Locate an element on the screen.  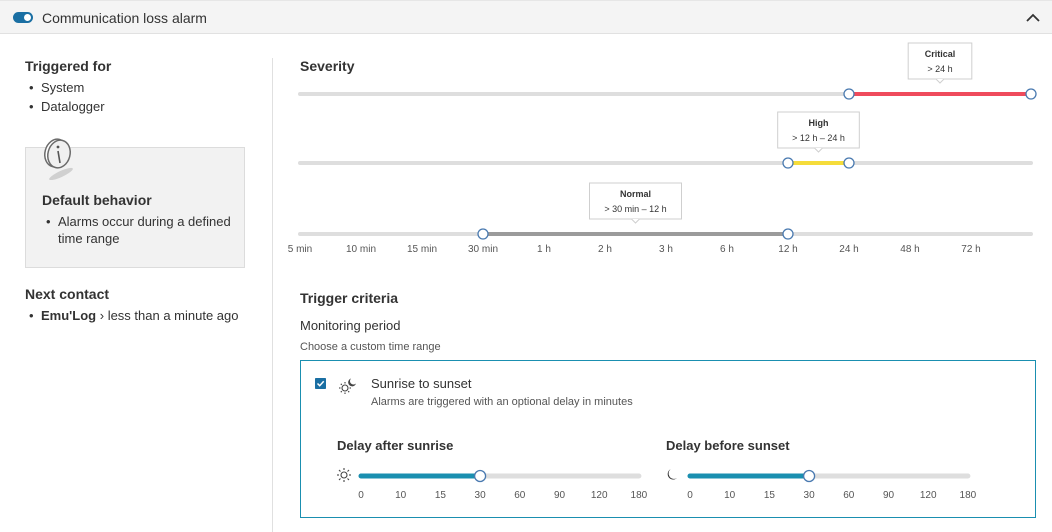
moon-shape is located at coordinates (672, 474).